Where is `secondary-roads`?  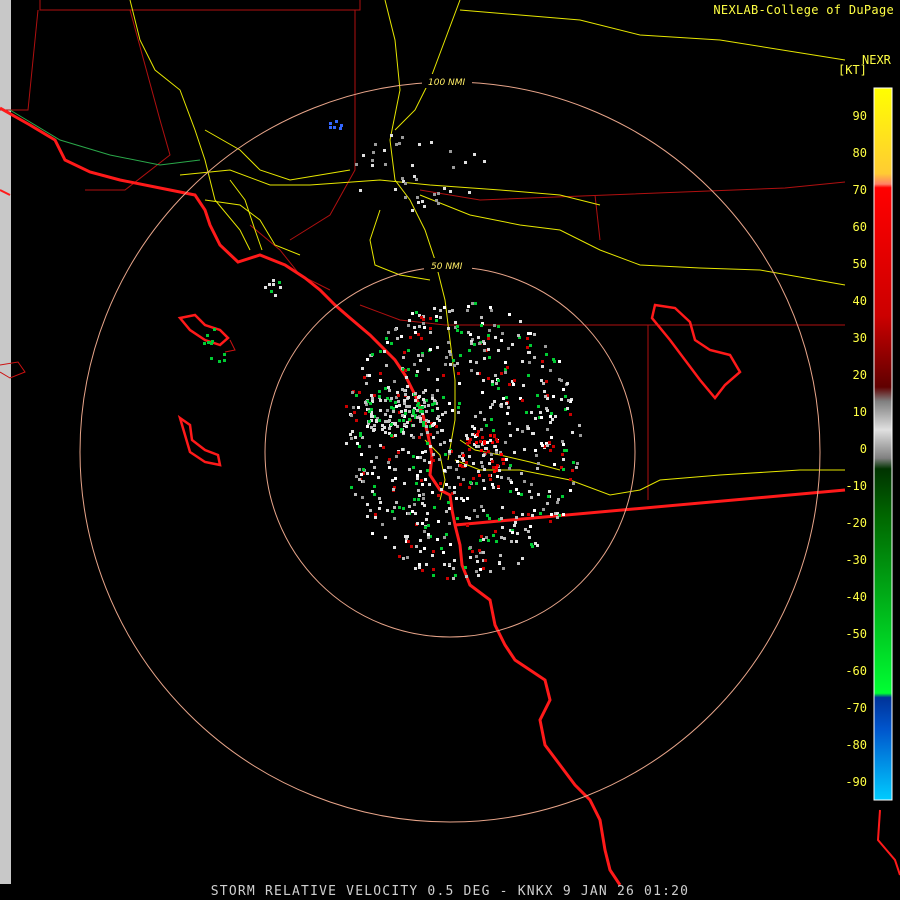 secondary-roads is located at coordinates (105, 137).